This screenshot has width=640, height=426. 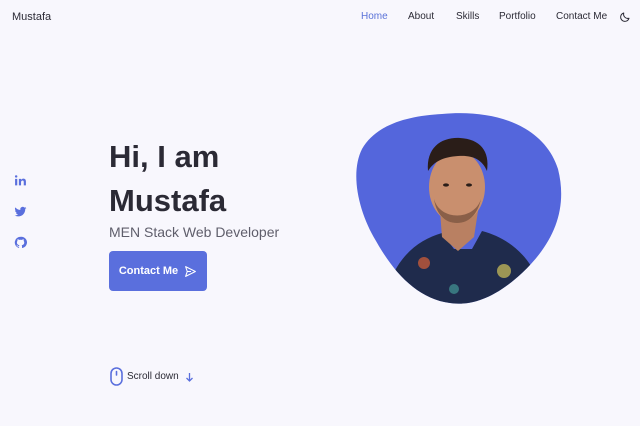 What do you see at coordinates (168, 200) in the screenshot?
I see `hero-title-line2: Mustafa` at bounding box center [168, 200].